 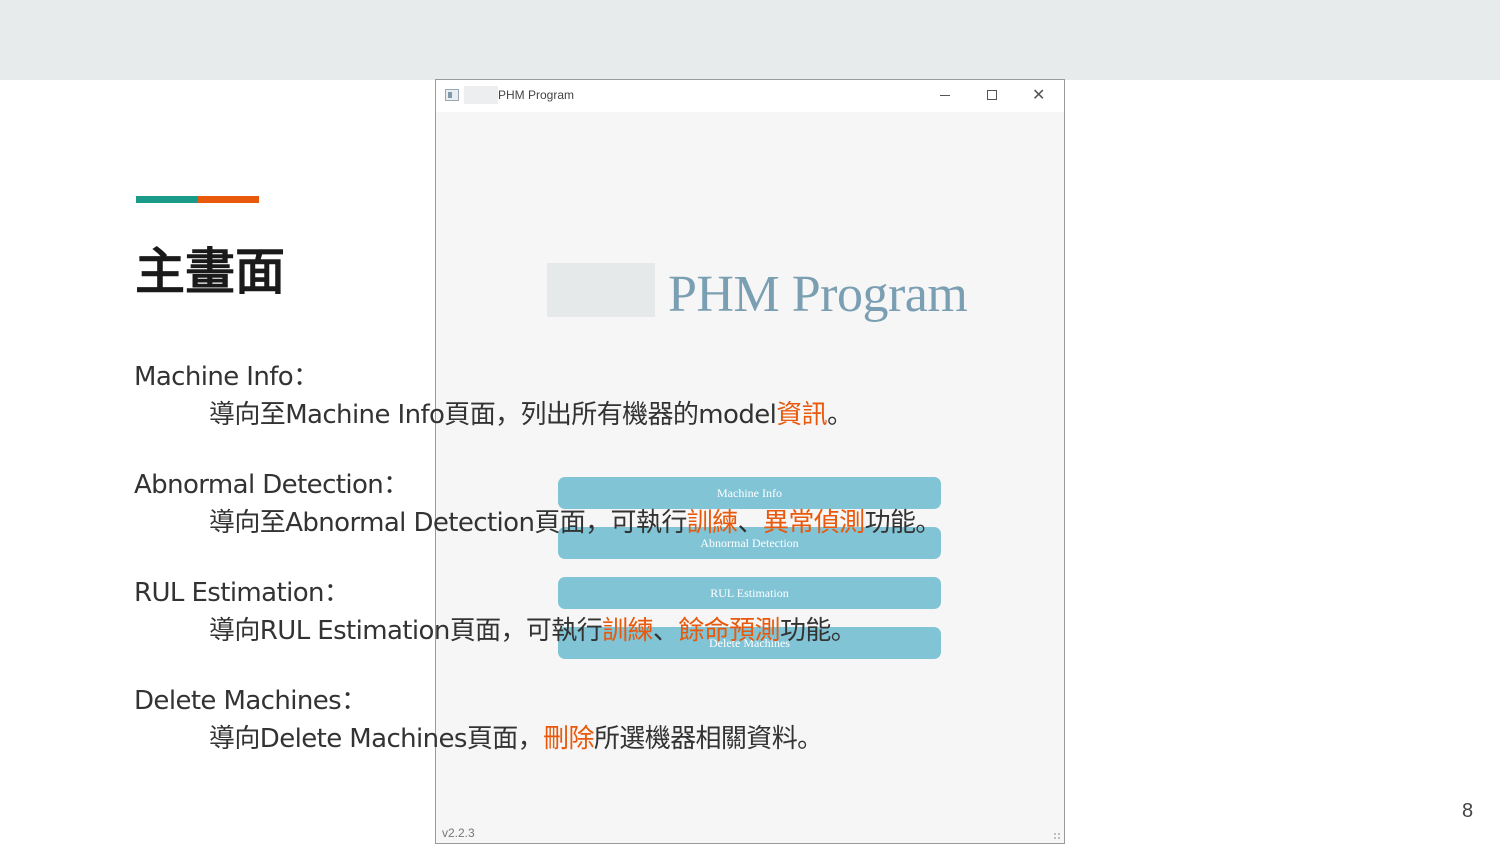 I want to click on maximize-icon, so click(x=992, y=95).